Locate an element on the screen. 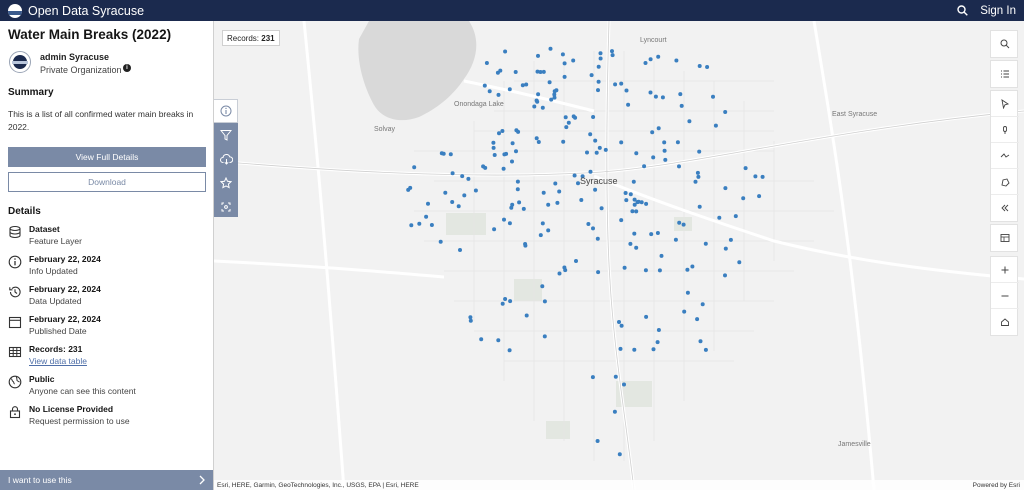  download-button: Download is located at coordinates (107, 182).